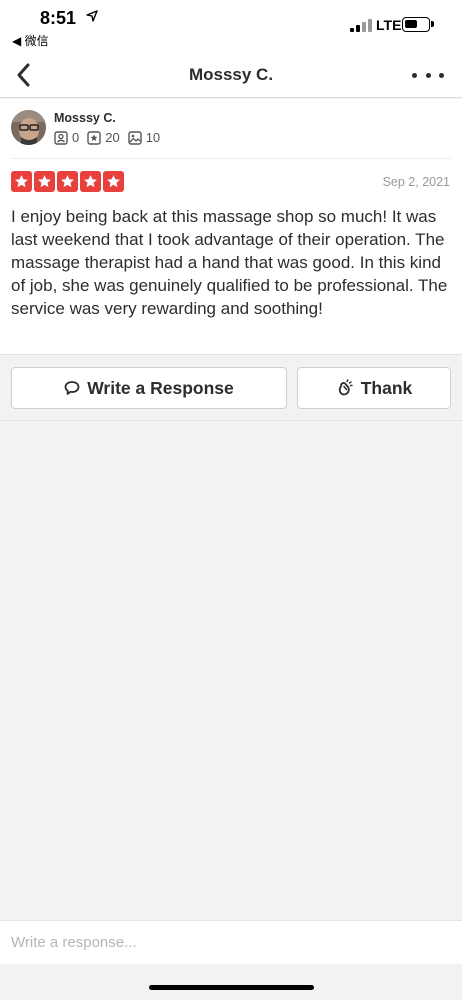 Image resolution: width=462 pixels, height=1000 pixels. I want to click on friends-stat: 0, so click(66, 137).